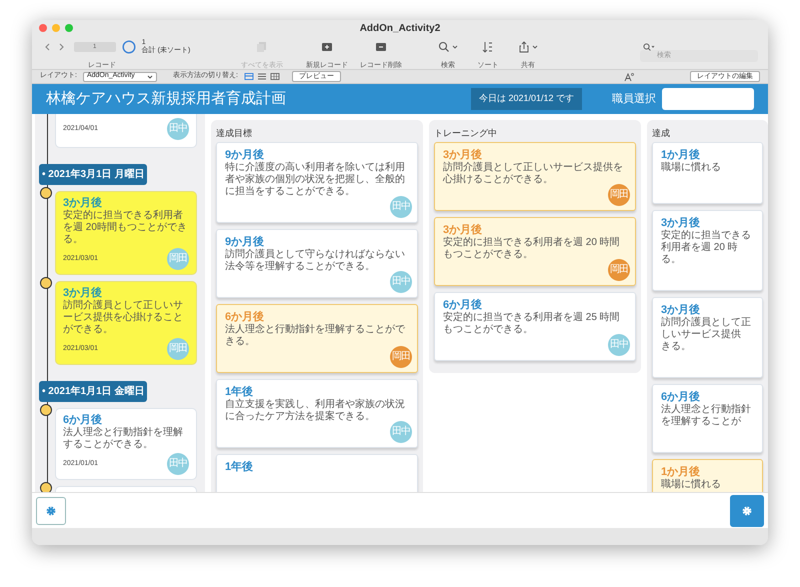 This screenshot has height=587, width=800. What do you see at coordinates (234, 133) in the screenshot?
I see `column-title: 達成目標` at bounding box center [234, 133].